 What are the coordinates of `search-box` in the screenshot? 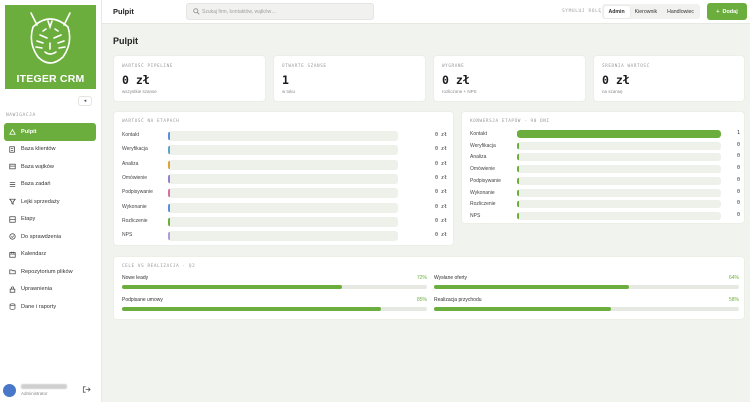 It's located at (280, 11).